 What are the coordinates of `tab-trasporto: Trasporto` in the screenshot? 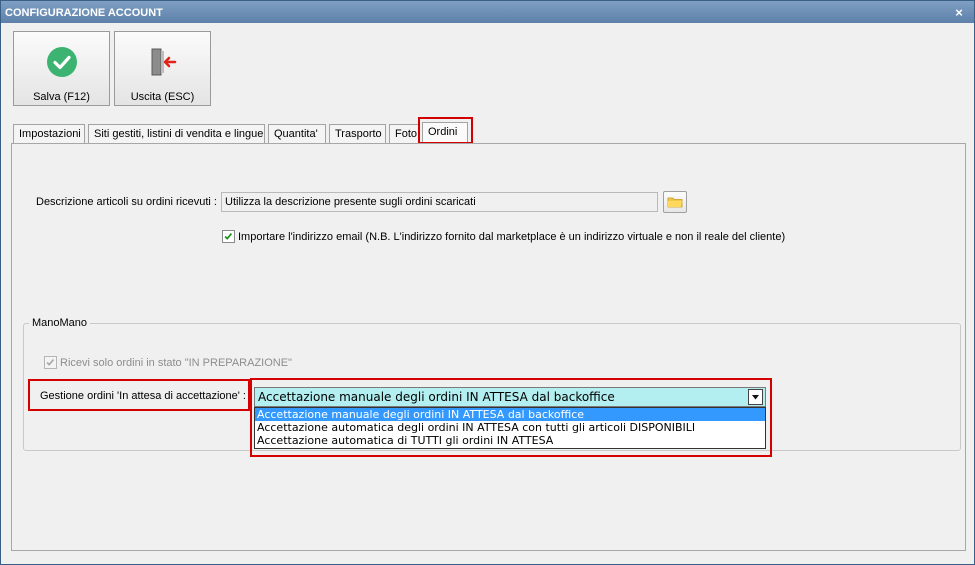 It's located at (357, 133).